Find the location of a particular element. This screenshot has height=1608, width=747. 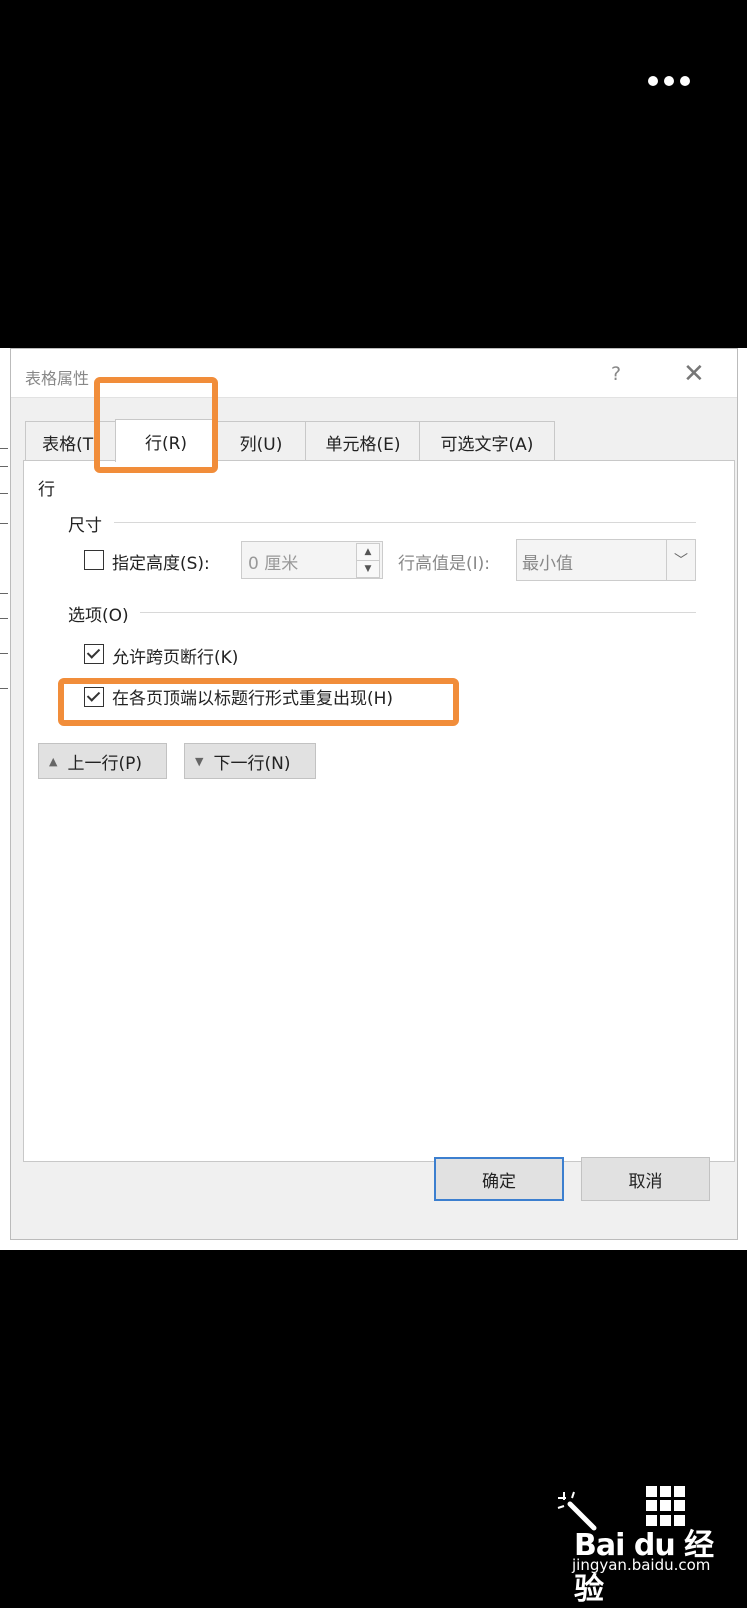

size-divider is located at coordinates (405, 522).